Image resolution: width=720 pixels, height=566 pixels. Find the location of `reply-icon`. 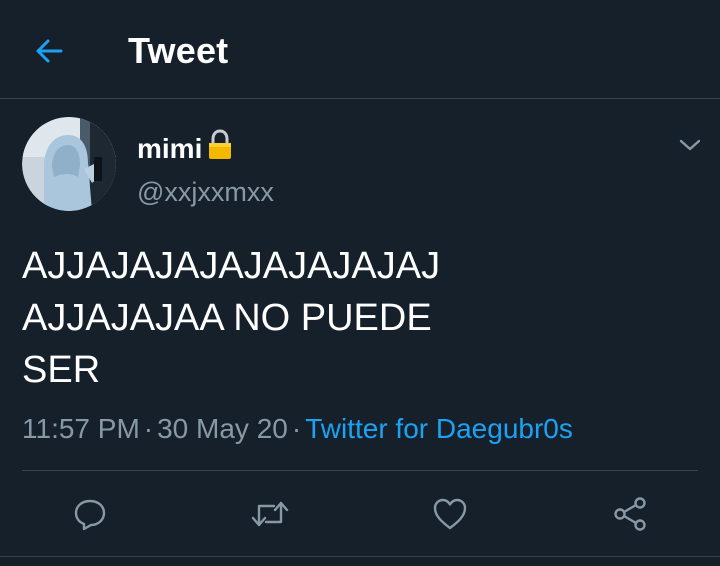

reply-icon is located at coordinates (90, 515).